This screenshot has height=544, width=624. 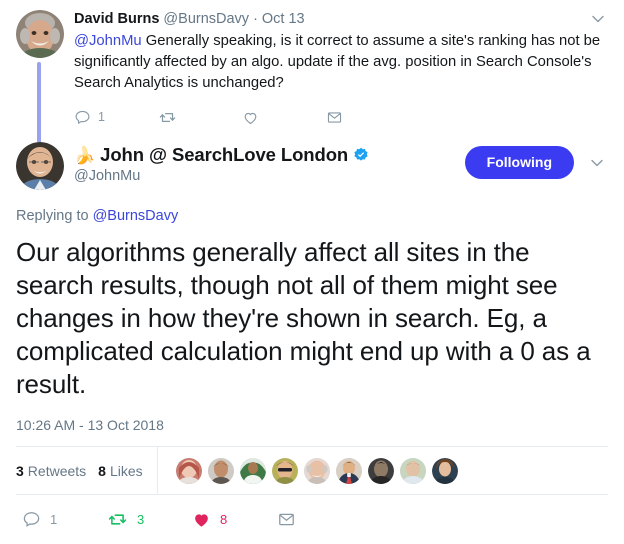 I want to click on likes-label: Likes, so click(x=126, y=470).